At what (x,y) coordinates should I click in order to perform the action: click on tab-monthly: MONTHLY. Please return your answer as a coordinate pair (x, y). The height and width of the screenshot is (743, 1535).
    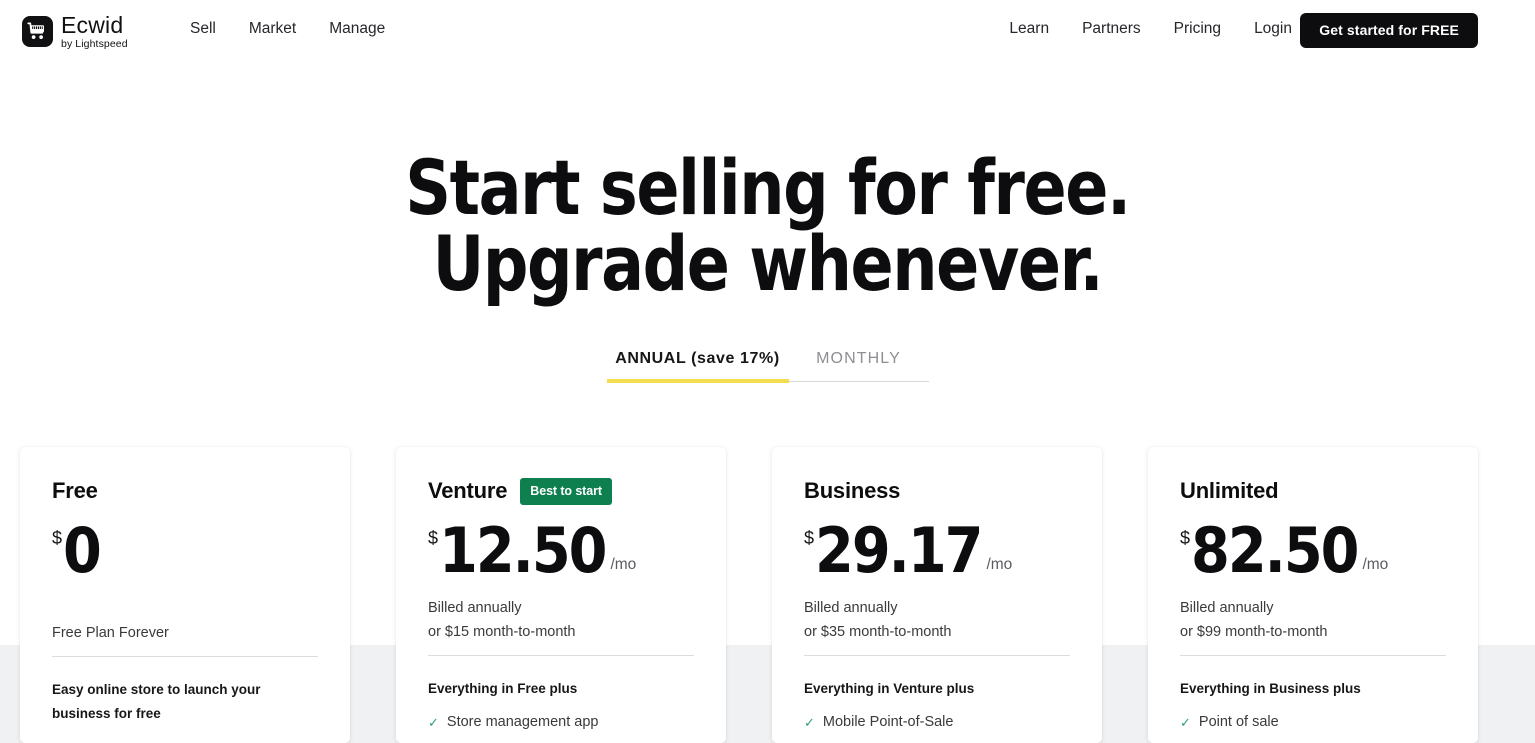
    Looking at the image, I should click on (858, 366).